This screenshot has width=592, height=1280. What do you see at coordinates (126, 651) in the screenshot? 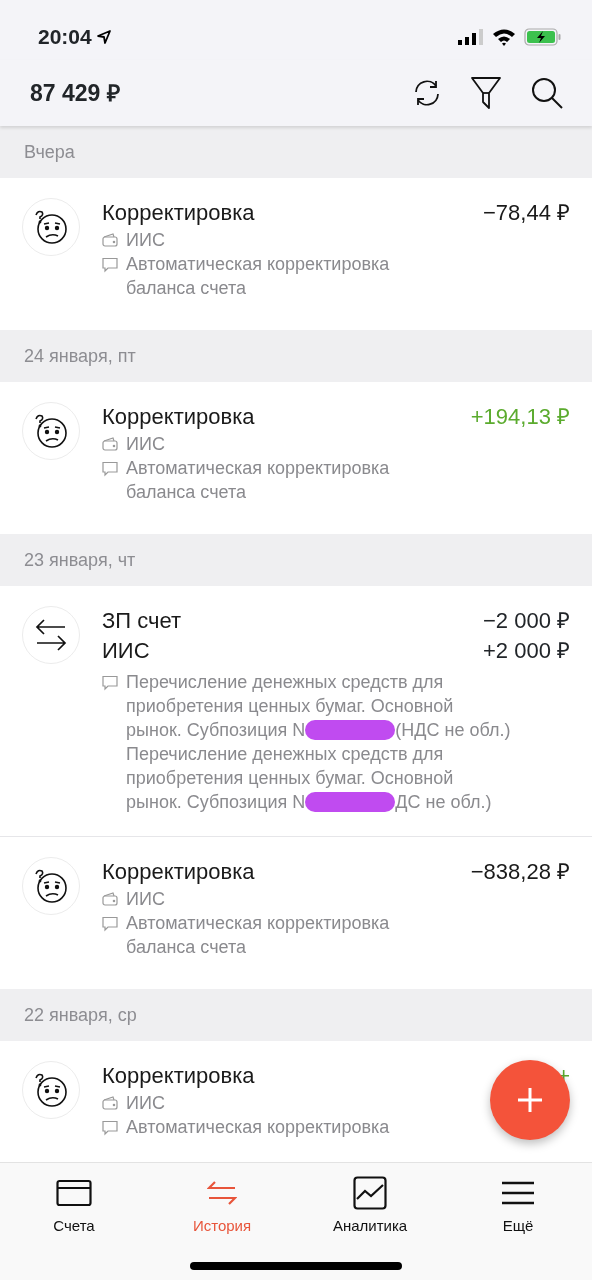
I see `transaction-title: ИИС` at bounding box center [126, 651].